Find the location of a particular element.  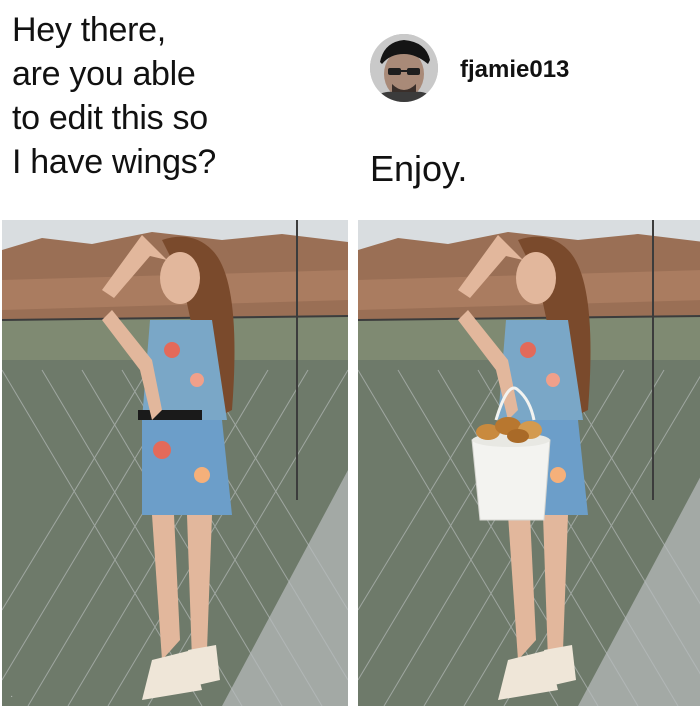

avatar is located at coordinates (404, 68).